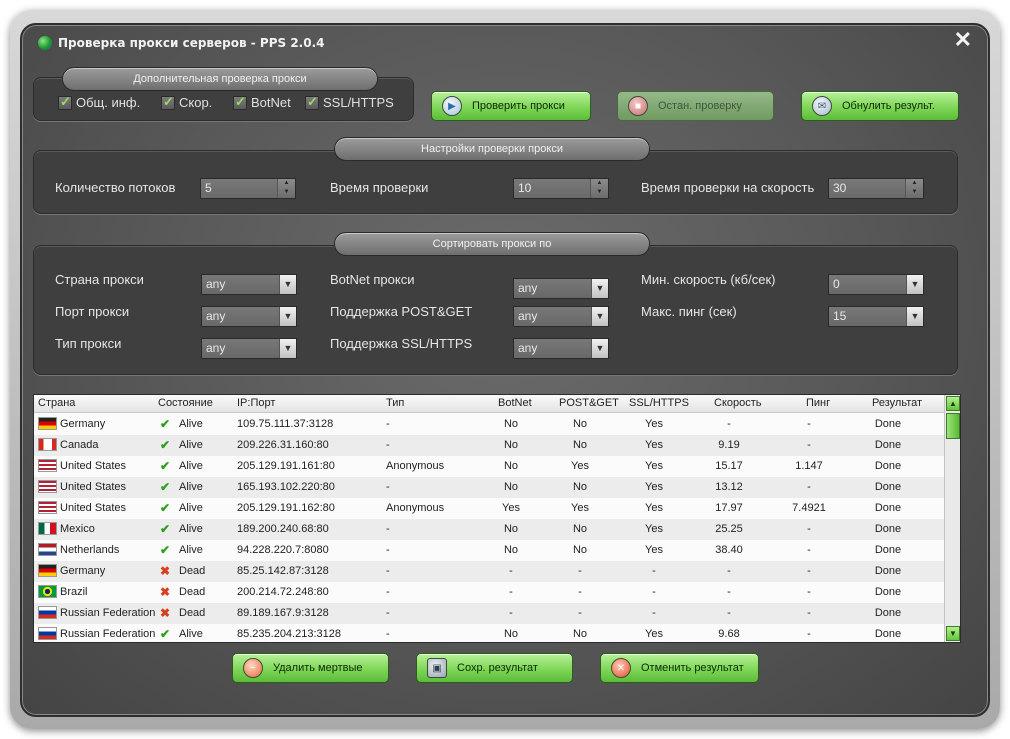  I want to click on cell-ip: 165.193.102.220:80, so click(286, 487).